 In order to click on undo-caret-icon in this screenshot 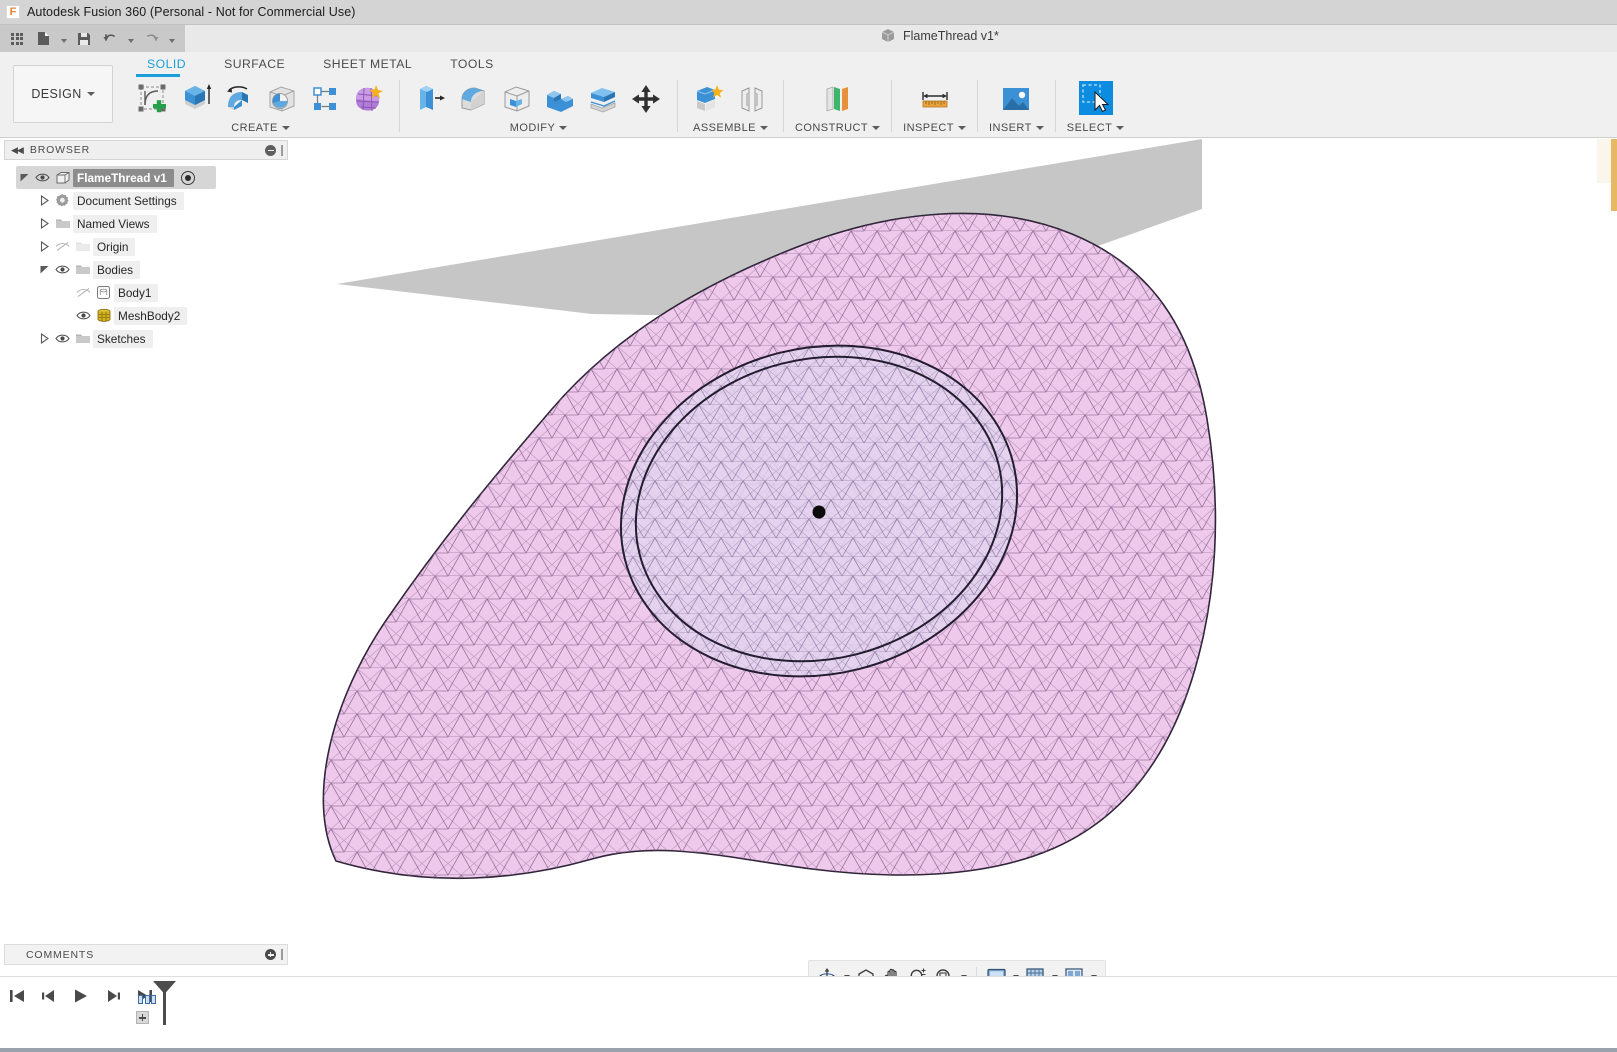, I will do `click(130, 38)`.